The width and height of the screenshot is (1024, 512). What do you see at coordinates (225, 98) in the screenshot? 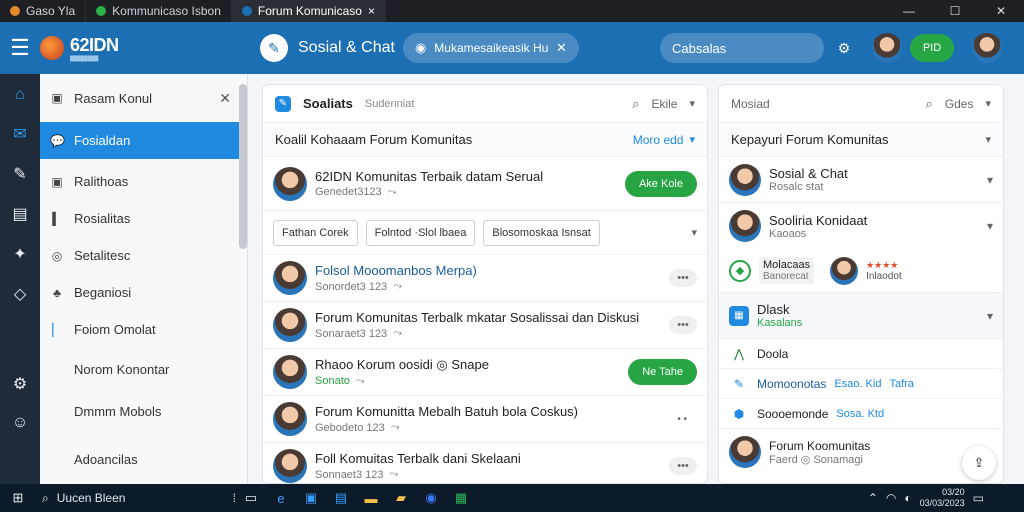
I see `left-panel-close-icon: ✕` at bounding box center [225, 98].